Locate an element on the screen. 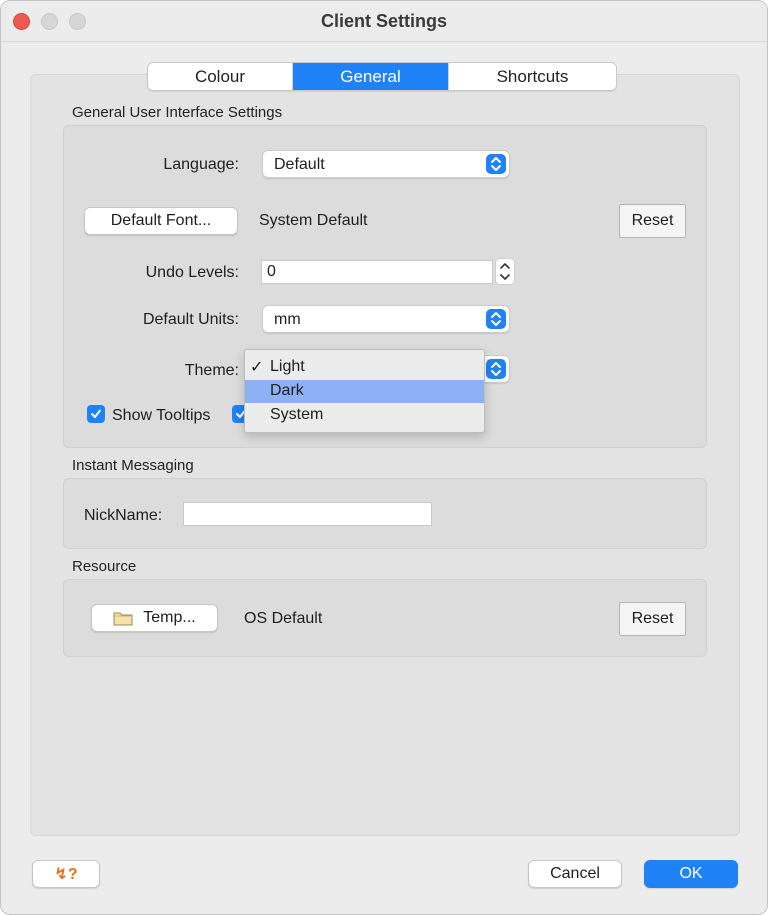 This screenshot has width=768, height=915. theme-option-label: System is located at coordinates (297, 414).